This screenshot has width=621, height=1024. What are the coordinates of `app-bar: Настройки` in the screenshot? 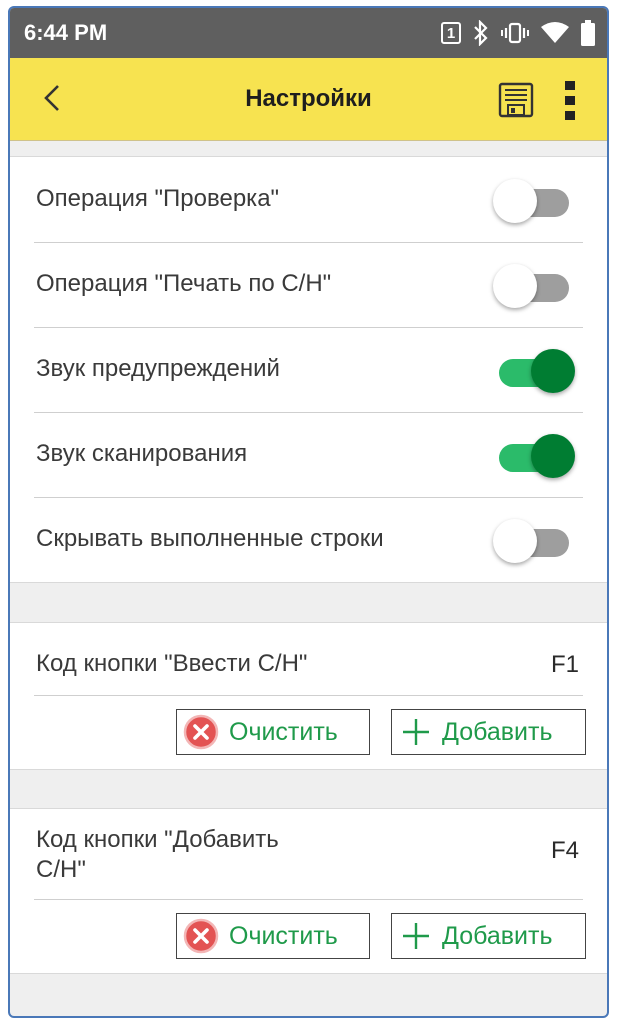 It's located at (308, 99).